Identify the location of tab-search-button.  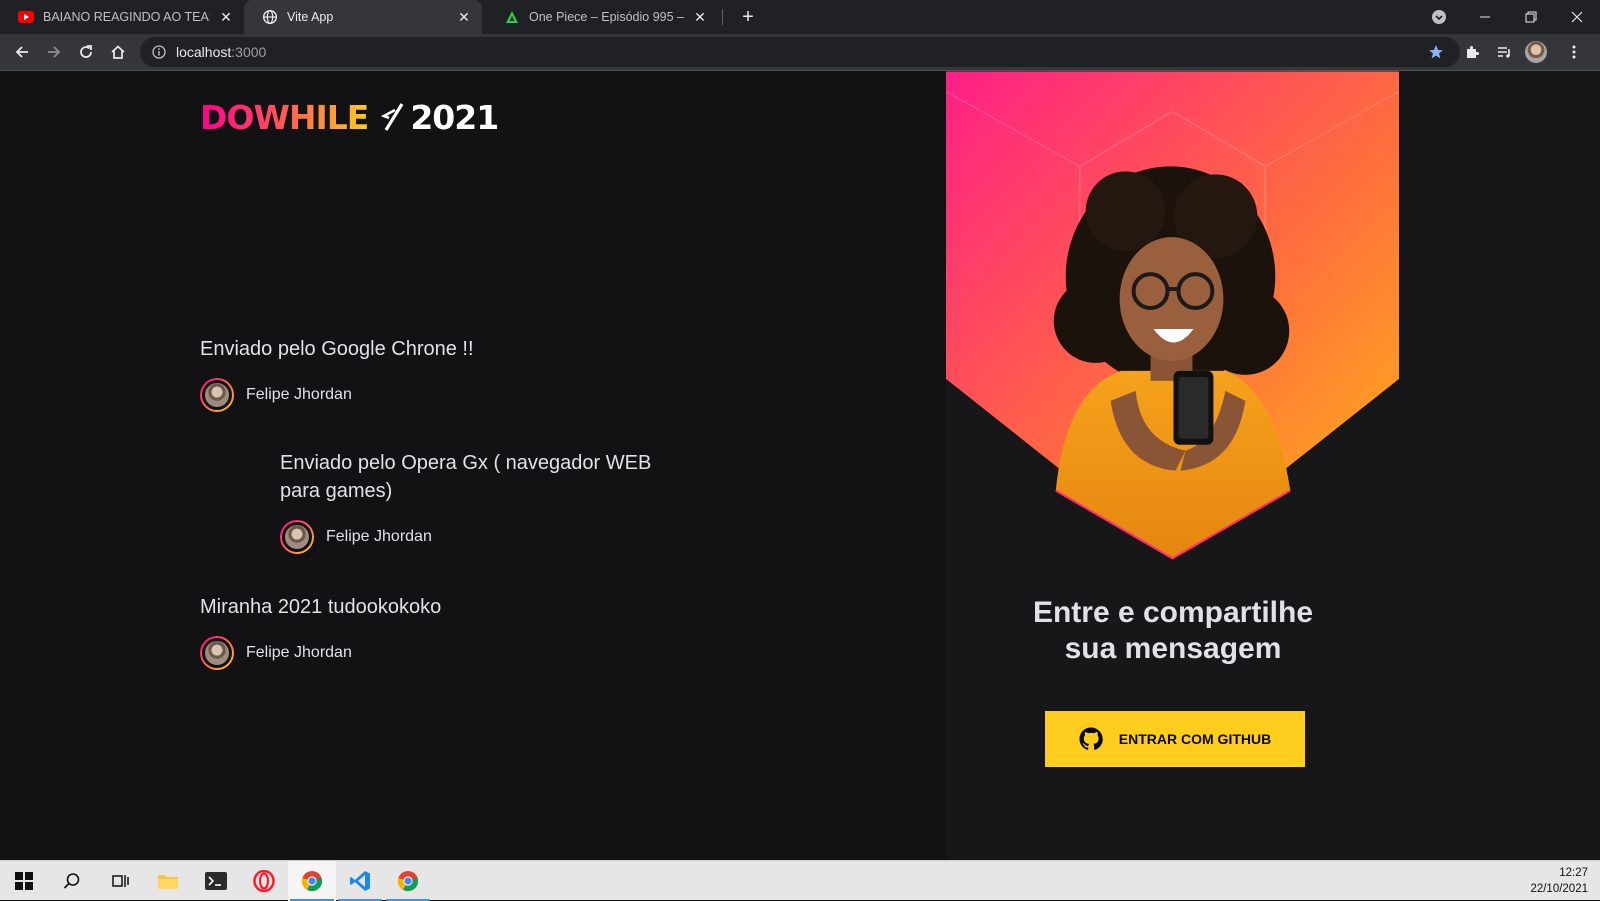
(1439, 17).